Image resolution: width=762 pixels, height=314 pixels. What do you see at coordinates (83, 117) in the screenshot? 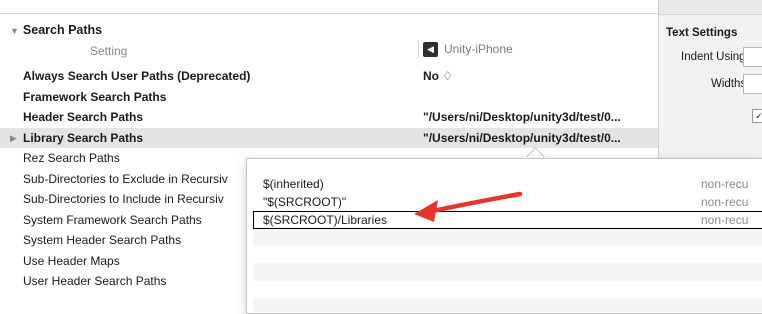
I see `setting-name: Header Search Paths` at bounding box center [83, 117].